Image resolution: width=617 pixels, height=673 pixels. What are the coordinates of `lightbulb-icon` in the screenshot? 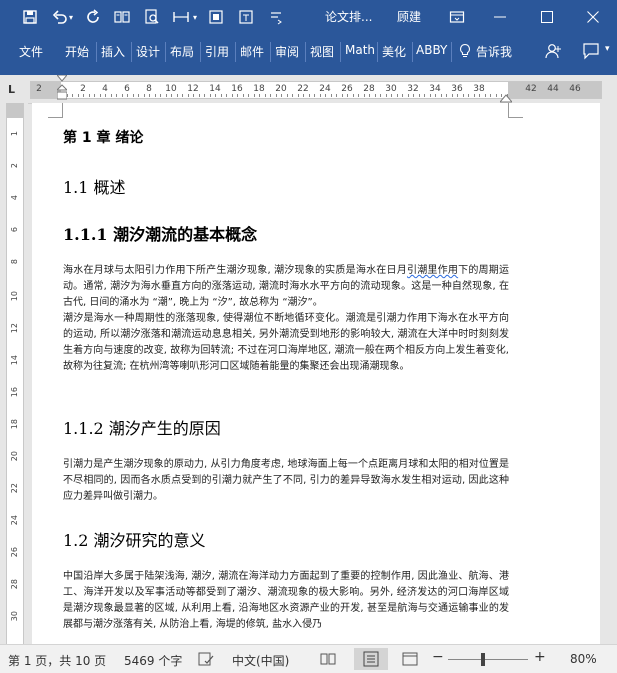 It's located at (465, 51).